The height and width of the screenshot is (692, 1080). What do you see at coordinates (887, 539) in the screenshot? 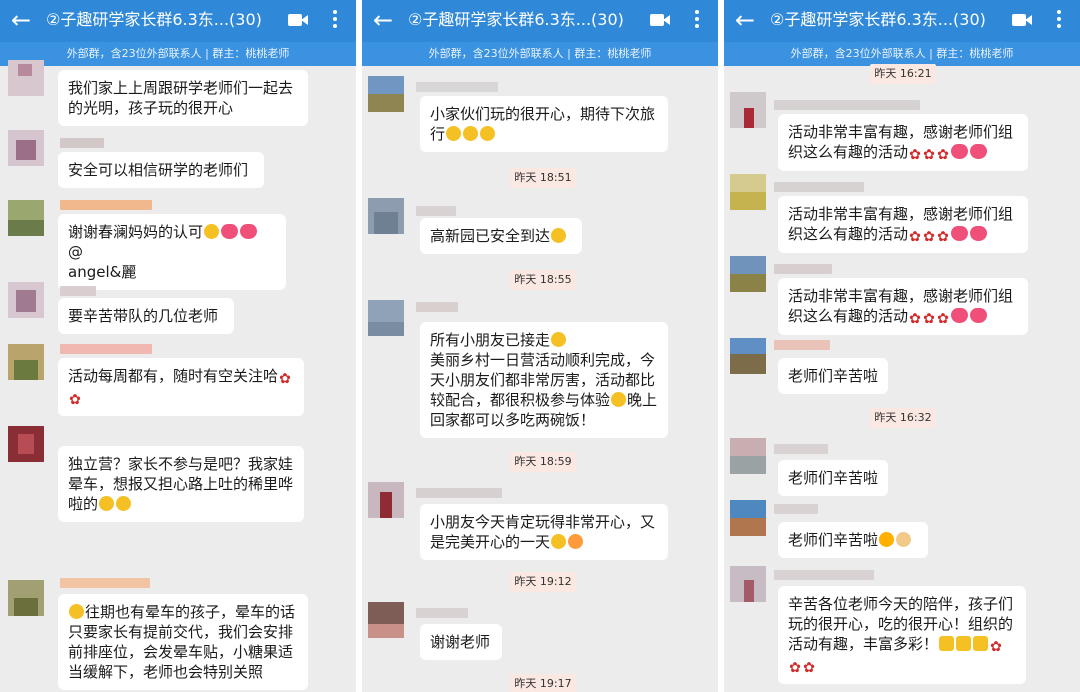
I see `emoji-sun-icon` at bounding box center [887, 539].